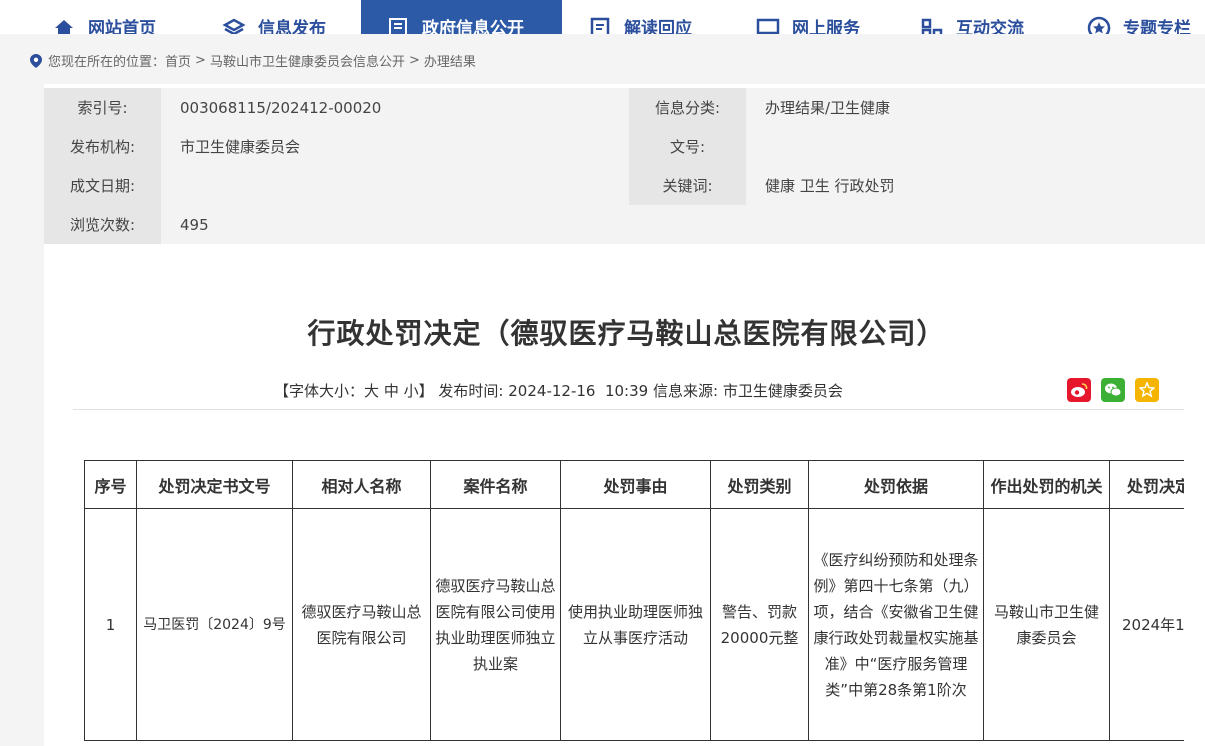  I want to click on nav-label: 网站首页, so click(122, 27).